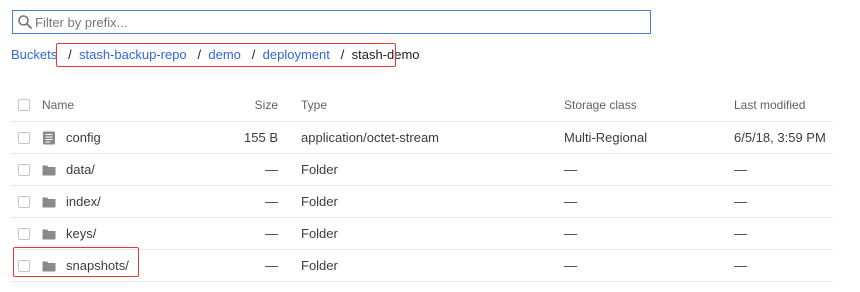 This screenshot has height=292, width=860. I want to click on breadcrumb-buckets-link: Buckets, so click(34, 54).